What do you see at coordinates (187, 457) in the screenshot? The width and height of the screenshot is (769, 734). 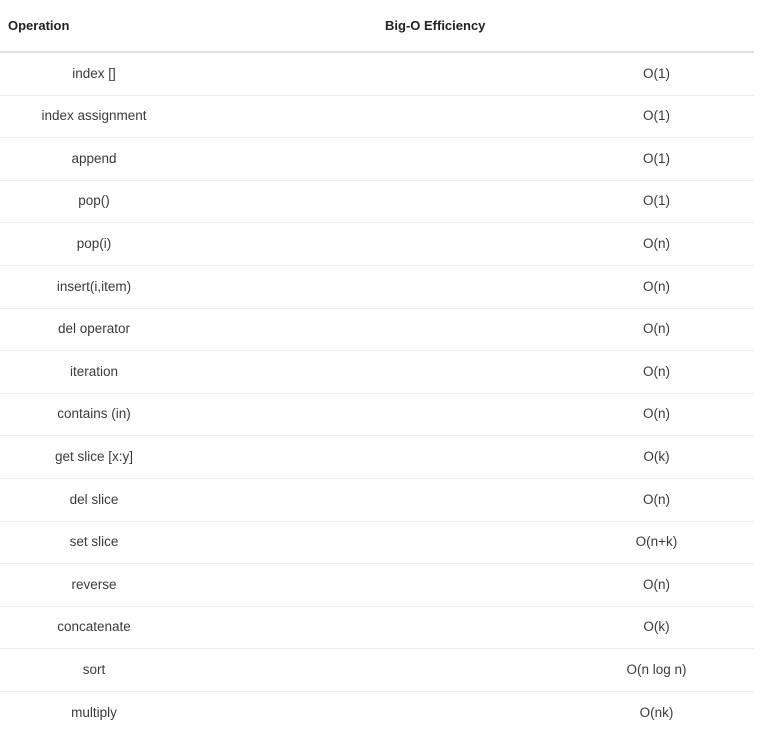 I see `cell-operation: get slice [x:y]` at bounding box center [187, 457].